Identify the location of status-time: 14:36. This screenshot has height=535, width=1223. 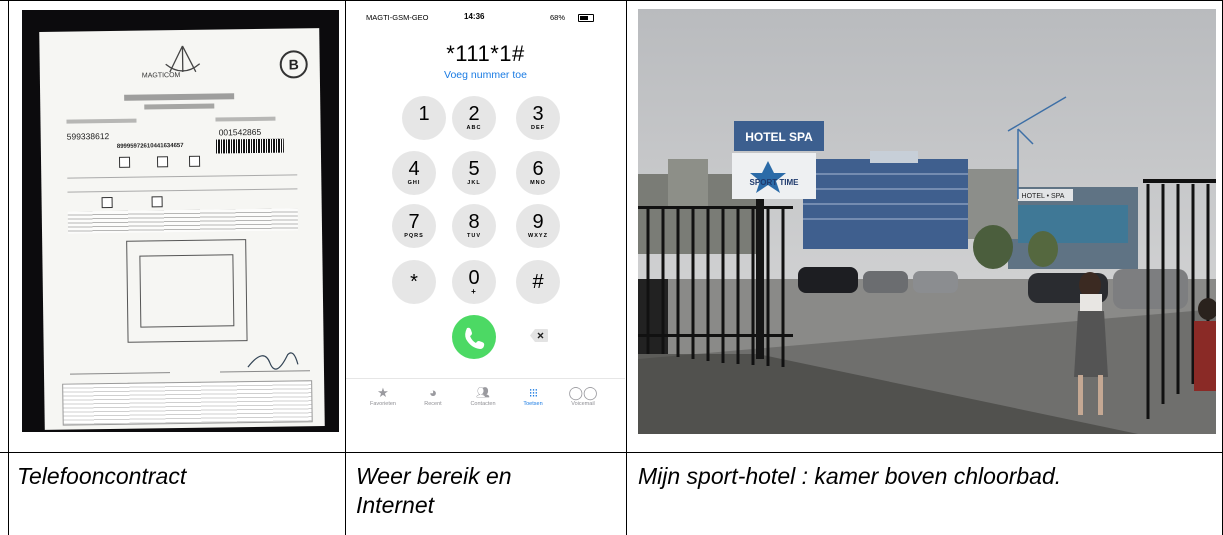
(474, 16).